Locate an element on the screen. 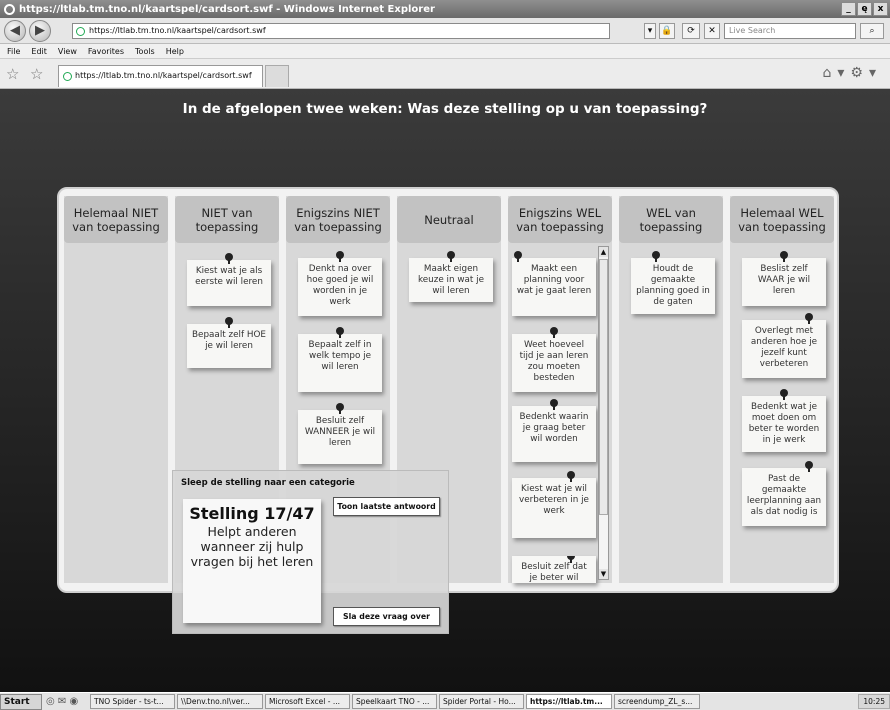 This screenshot has width=890, height=710. back-arrow-icon: ◀ is located at coordinates (15, 30).